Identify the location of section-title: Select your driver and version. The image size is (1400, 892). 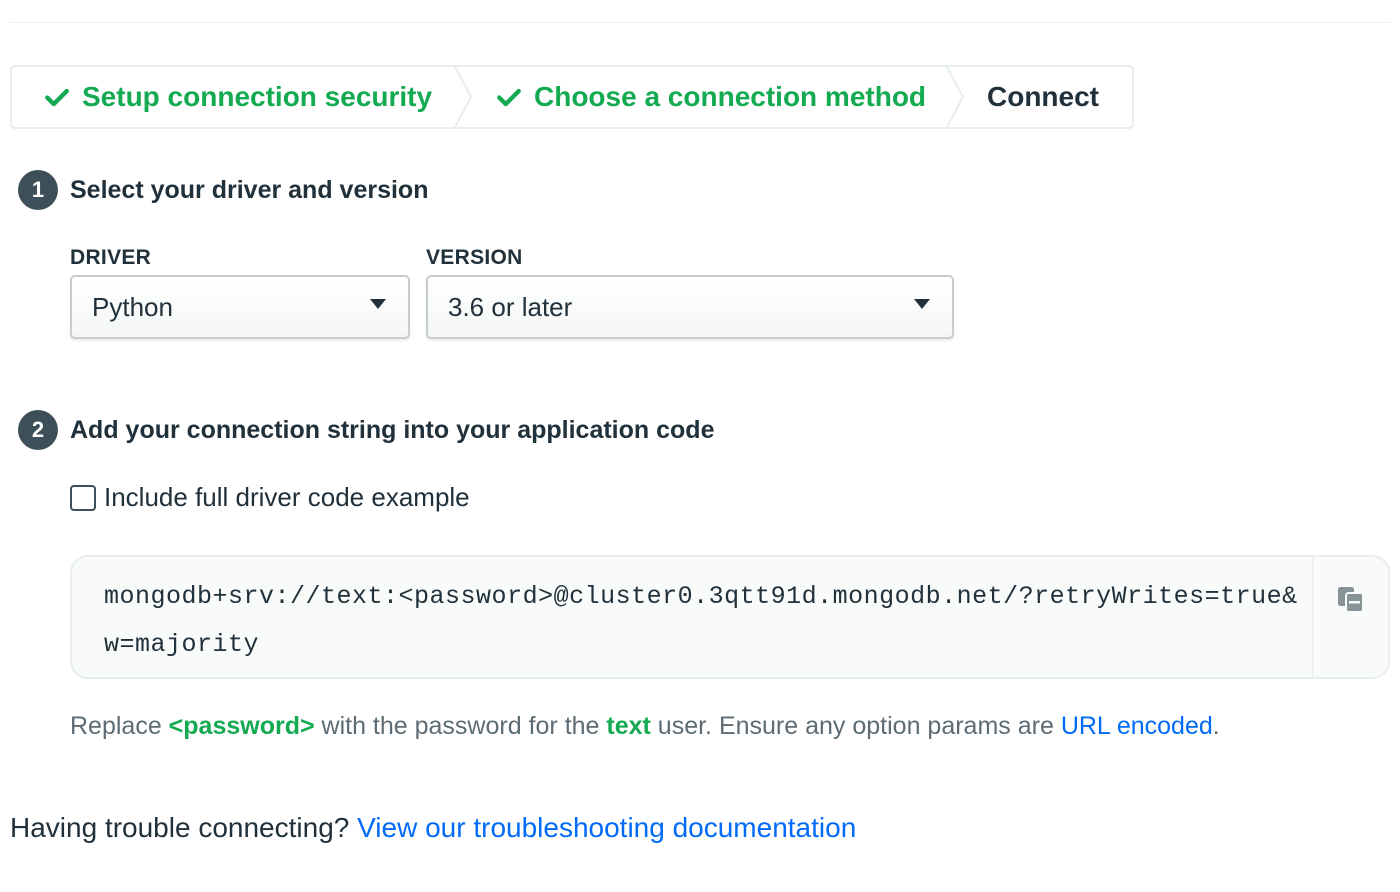
(249, 189).